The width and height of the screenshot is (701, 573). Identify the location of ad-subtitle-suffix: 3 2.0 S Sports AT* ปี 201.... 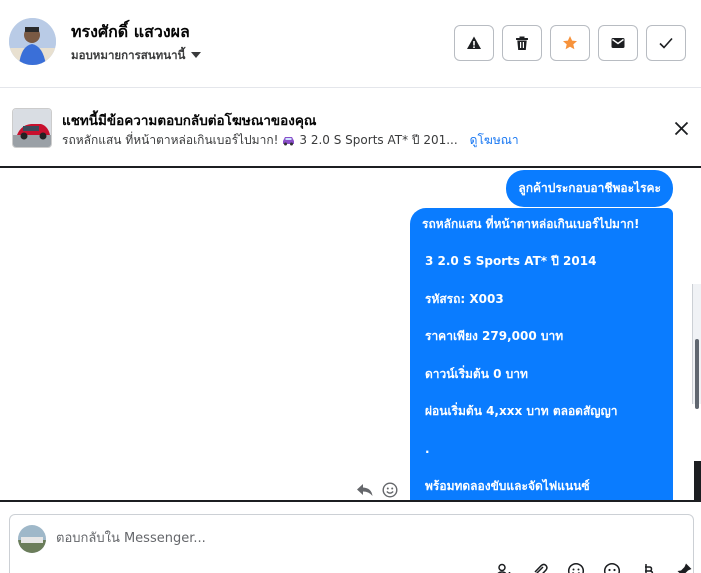
(378, 140).